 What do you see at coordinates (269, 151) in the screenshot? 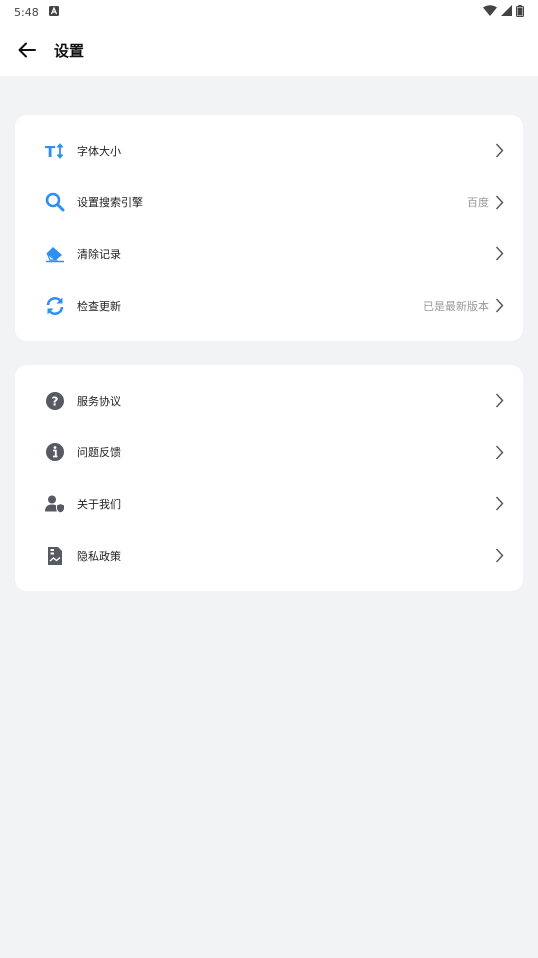
I see `font-size-row: T 字体大小` at bounding box center [269, 151].